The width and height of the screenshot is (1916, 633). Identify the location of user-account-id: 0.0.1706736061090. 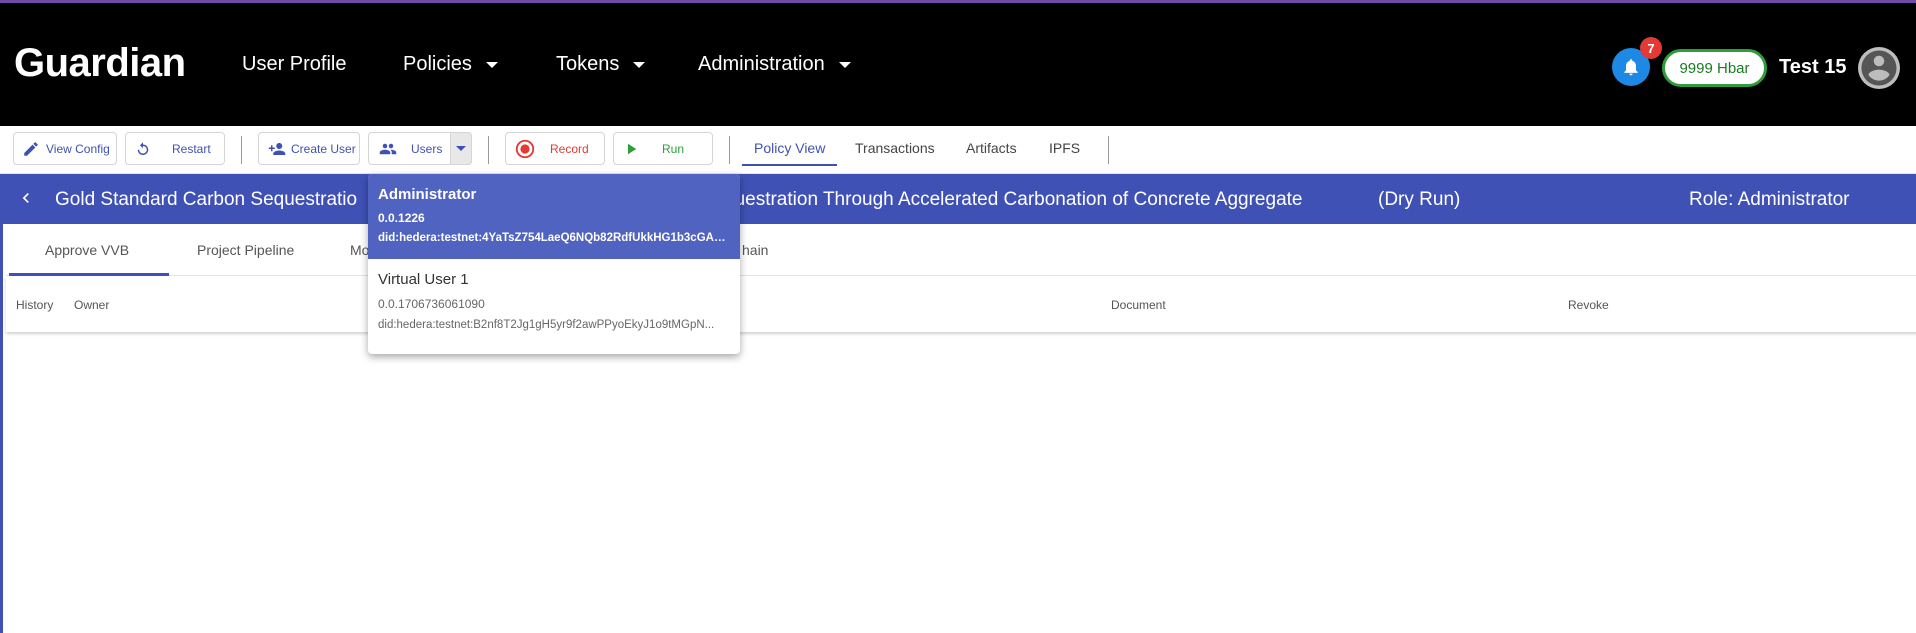
(431, 304).